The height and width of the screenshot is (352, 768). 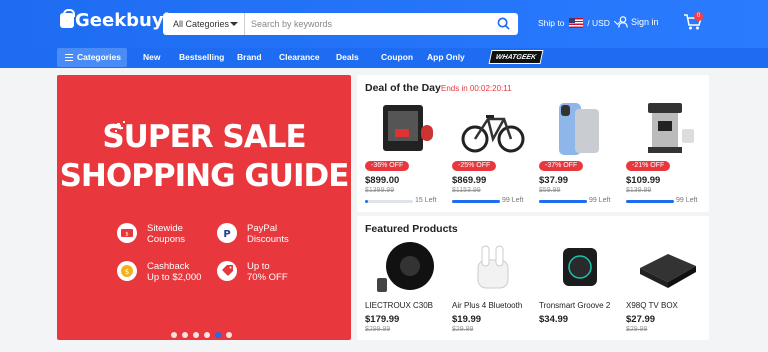 What do you see at coordinates (380, 190) in the screenshot?
I see `deal-old-price: $1399.99` at bounding box center [380, 190].